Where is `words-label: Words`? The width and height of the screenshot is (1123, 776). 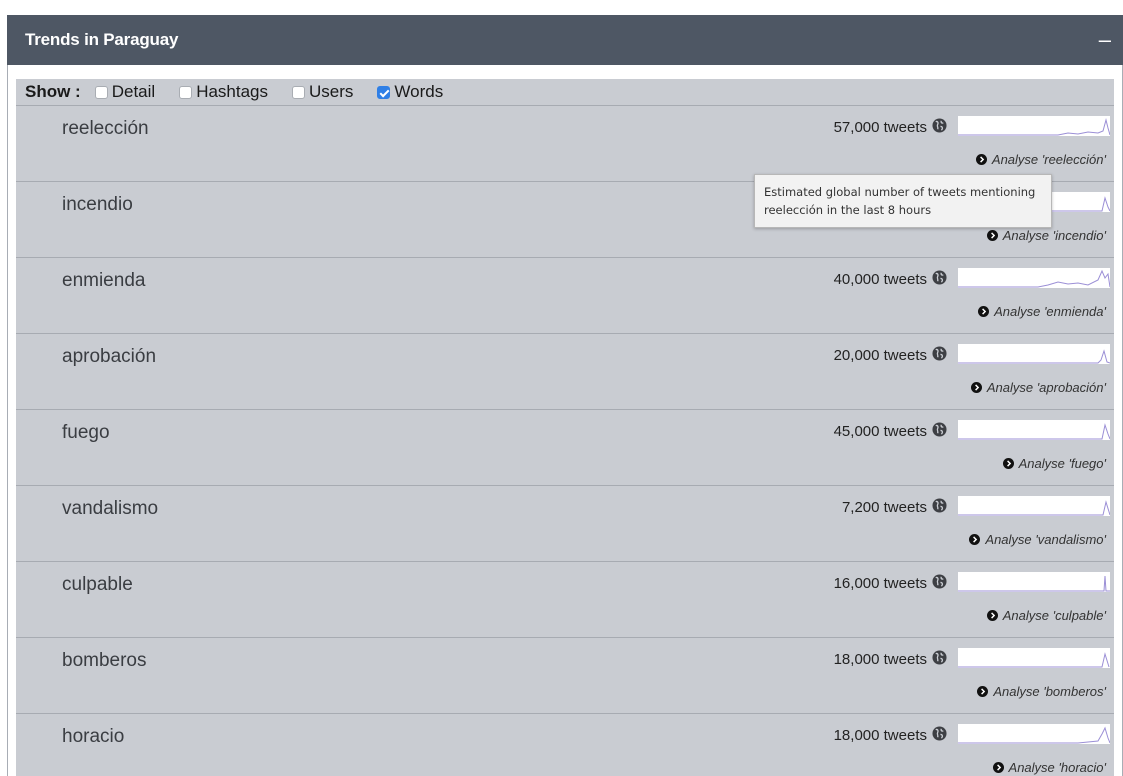 words-label: Words is located at coordinates (419, 91).